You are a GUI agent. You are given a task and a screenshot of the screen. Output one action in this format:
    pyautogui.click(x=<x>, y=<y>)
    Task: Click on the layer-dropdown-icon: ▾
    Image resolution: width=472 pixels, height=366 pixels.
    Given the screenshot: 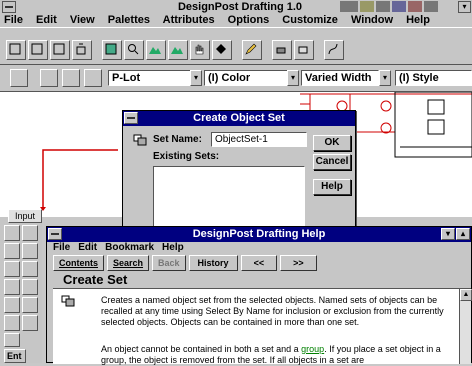 What is the action you would take?
    pyautogui.click(x=196, y=78)
    